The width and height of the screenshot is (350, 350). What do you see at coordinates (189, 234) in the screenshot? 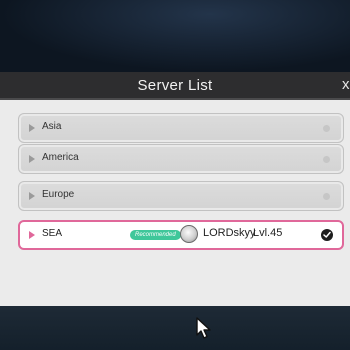
I see `avatar-icon` at bounding box center [189, 234].